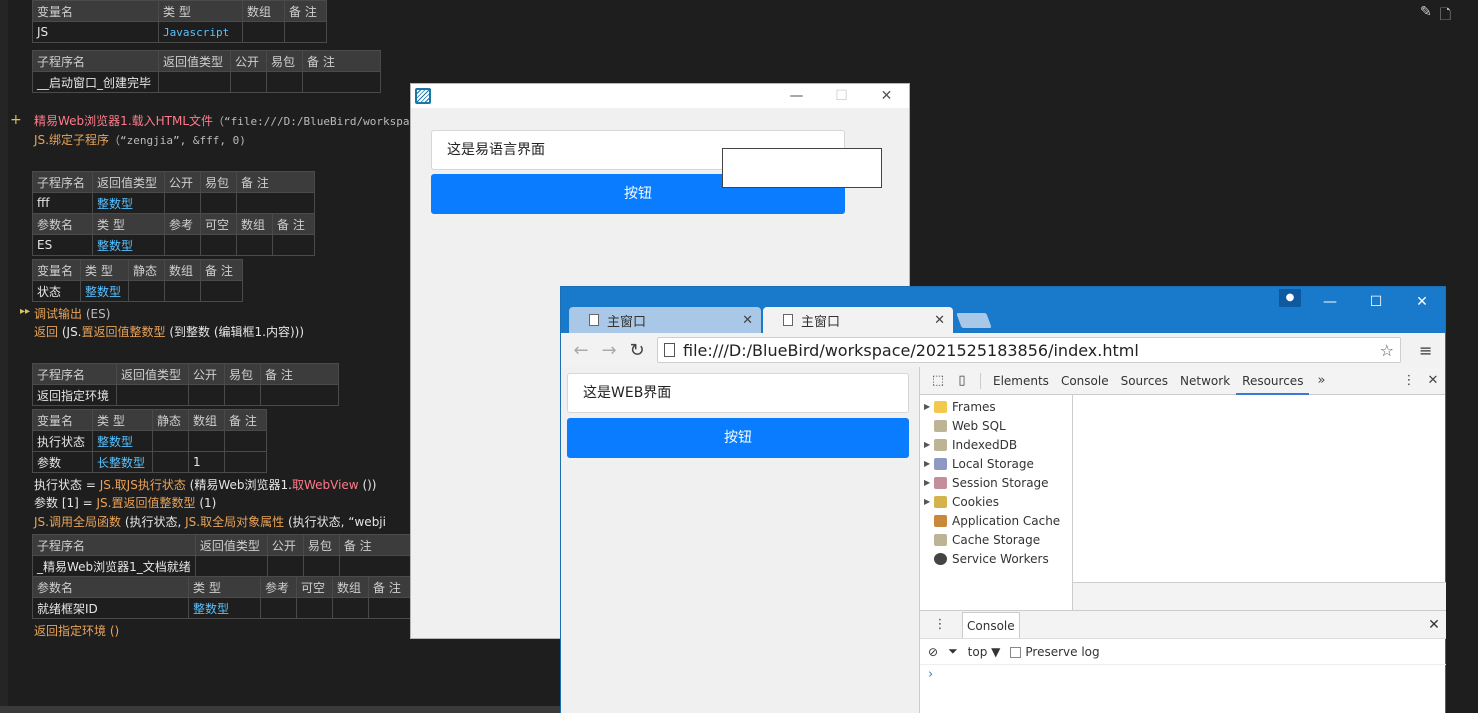  Describe the element at coordinates (802, 168) in the screenshot. I see `edit-box` at that location.